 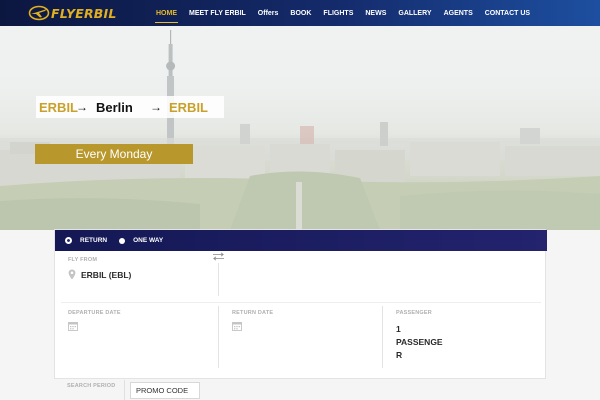 I want to click on swap-arrows-icon, so click(x=218, y=256).